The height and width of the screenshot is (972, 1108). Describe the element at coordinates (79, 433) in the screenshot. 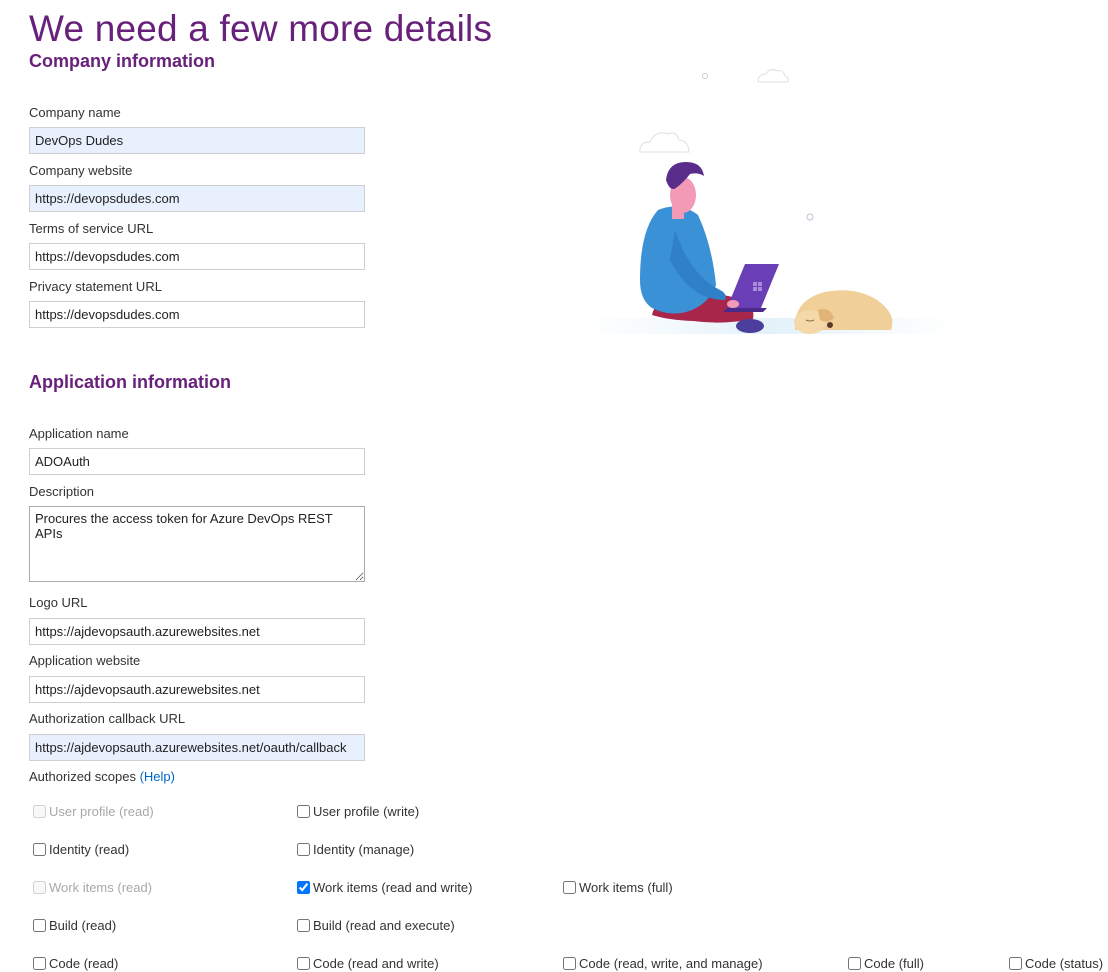

I see `application-name-label: Application name` at that location.